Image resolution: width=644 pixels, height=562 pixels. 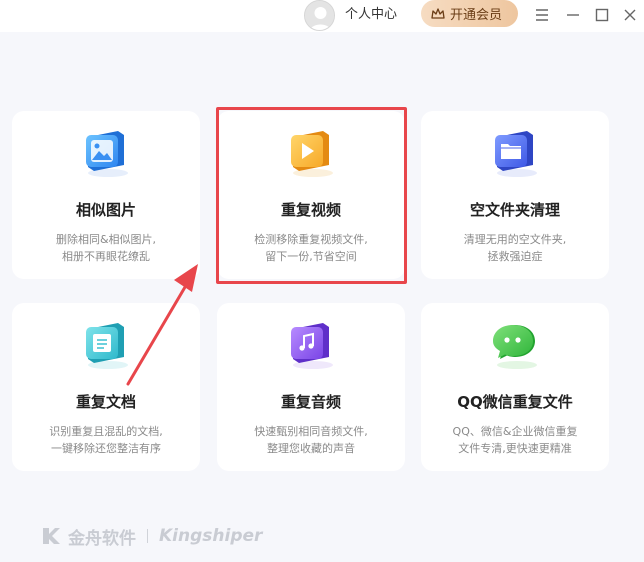 What do you see at coordinates (438, 13) in the screenshot?
I see `crown-icon` at bounding box center [438, 13].